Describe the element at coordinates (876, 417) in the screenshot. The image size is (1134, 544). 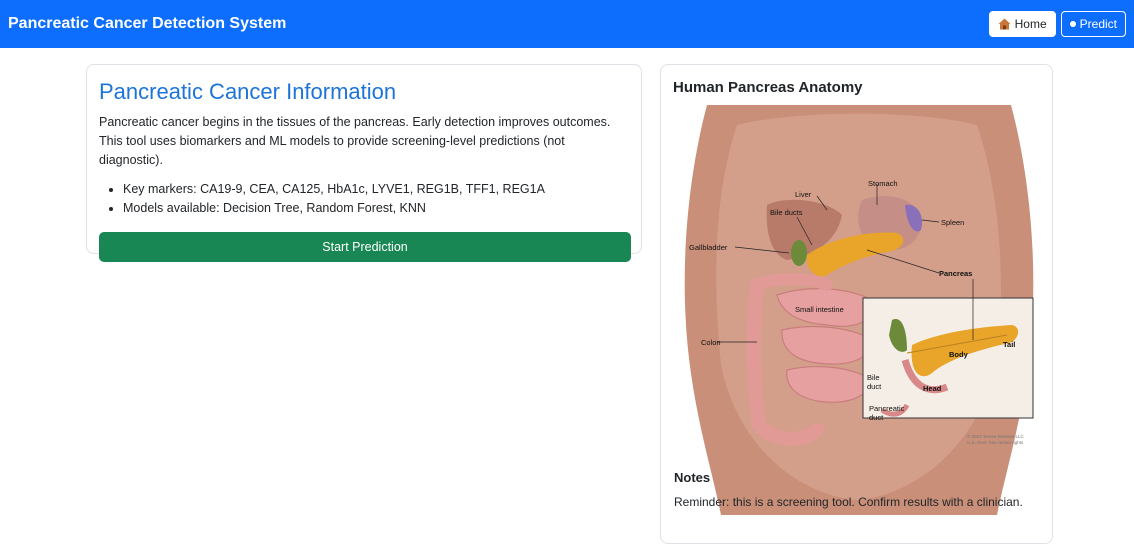
I see `label-pancreatic-duct-2: duct` at that location.